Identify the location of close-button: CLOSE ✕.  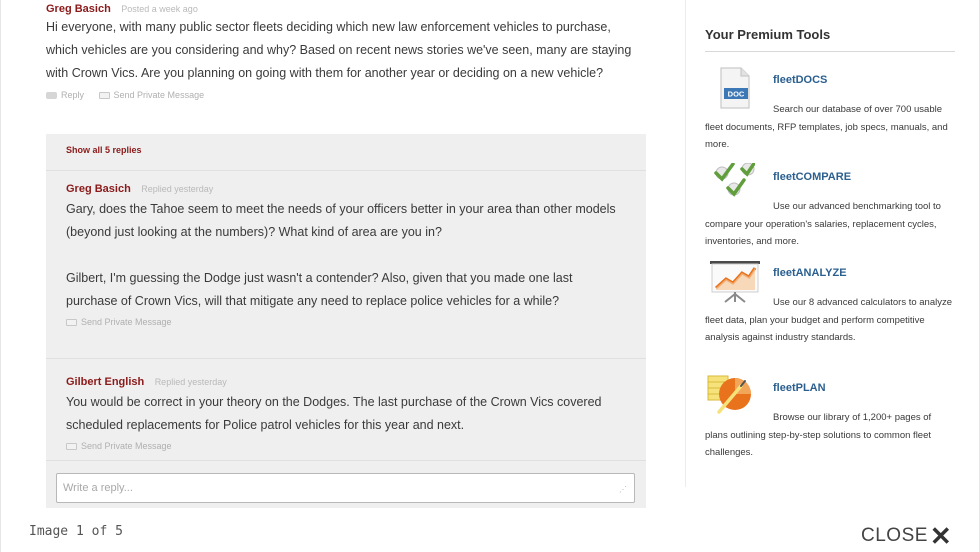
(907, 536).